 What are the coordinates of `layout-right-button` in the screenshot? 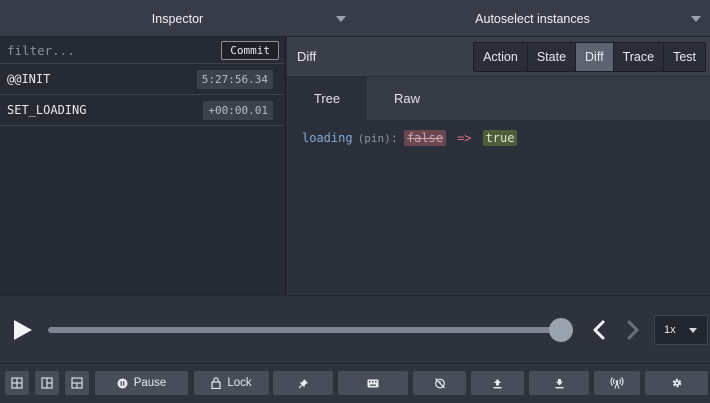 It's located at (47, 383).